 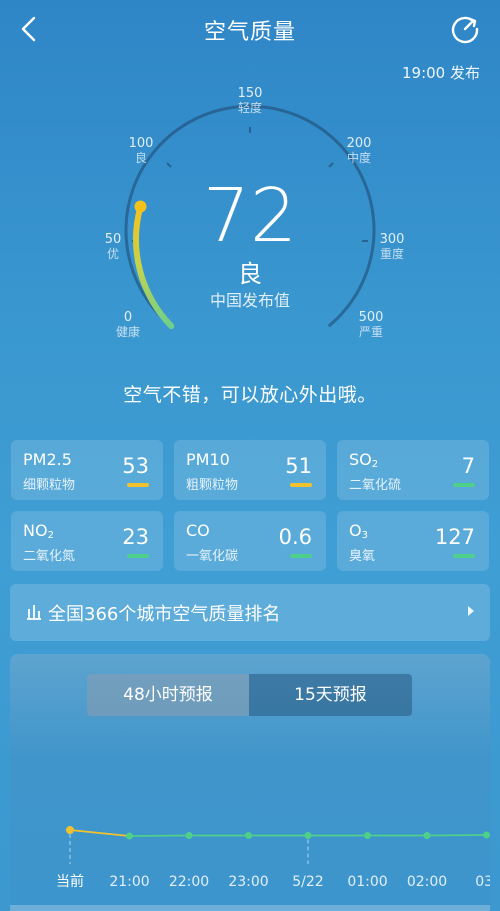 I want to click on gauge-tick-200: 200 中度, so click(x=359, y=151).